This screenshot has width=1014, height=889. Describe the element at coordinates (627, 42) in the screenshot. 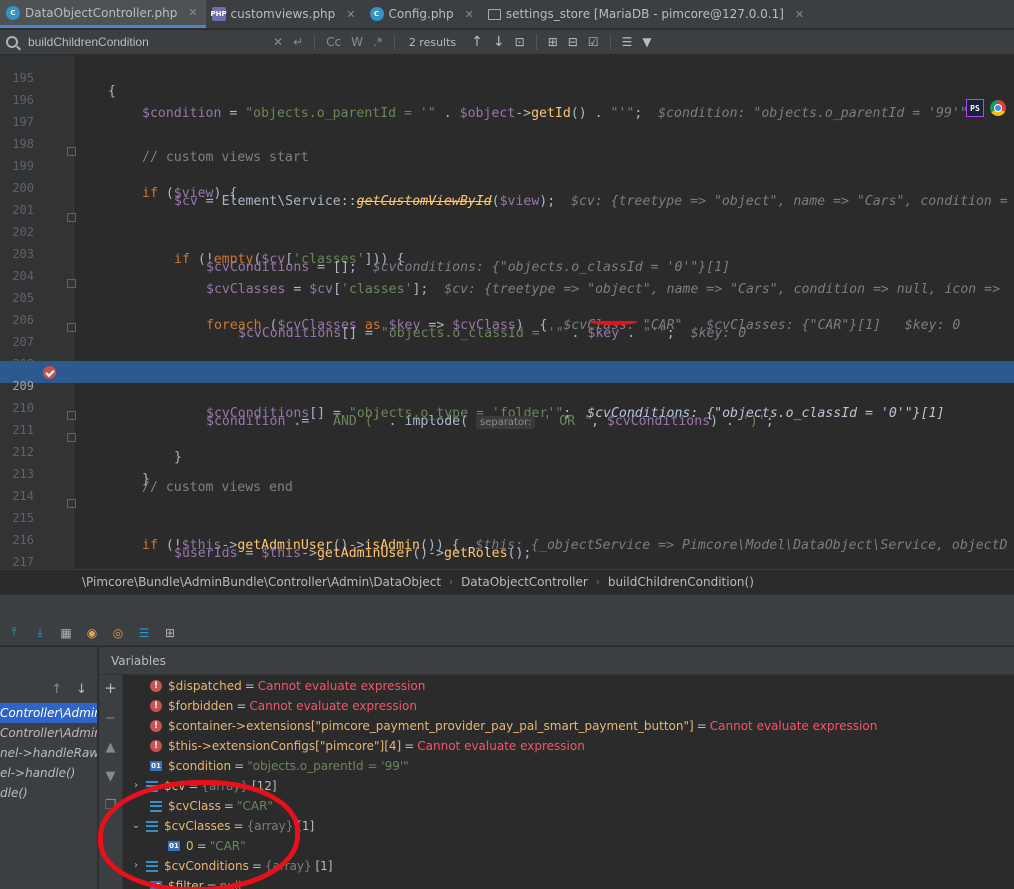

I see `open-in-window-icon: ☰` at that location.